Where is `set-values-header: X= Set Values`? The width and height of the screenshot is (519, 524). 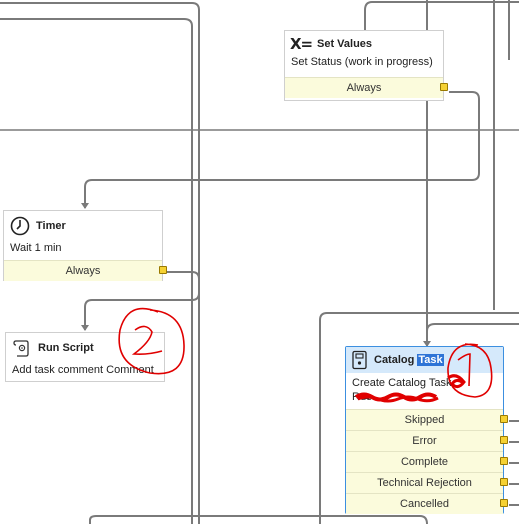 set-values-header: X= Set Values is located at coordinates (364, 44).